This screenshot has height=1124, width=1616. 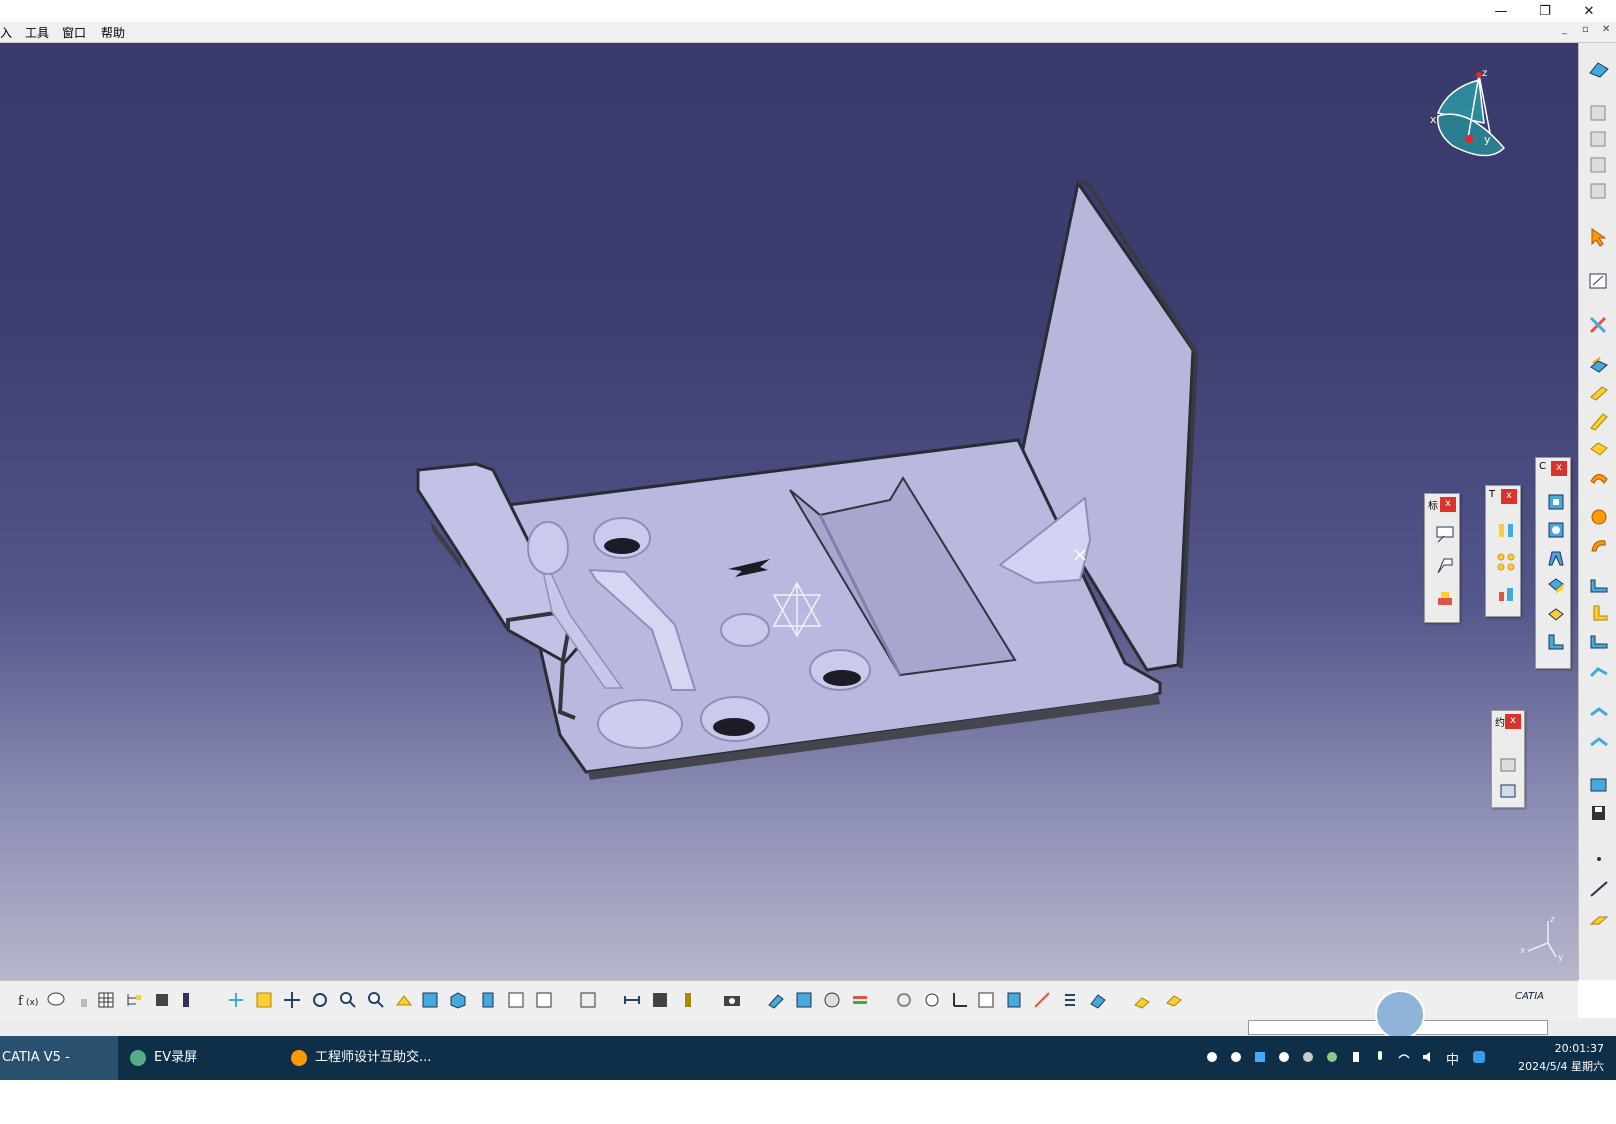 What do you see at coordinates (1599, 741) in the screenshot?
I see `tear-drop-icon` at bounding box center [1599, 741].